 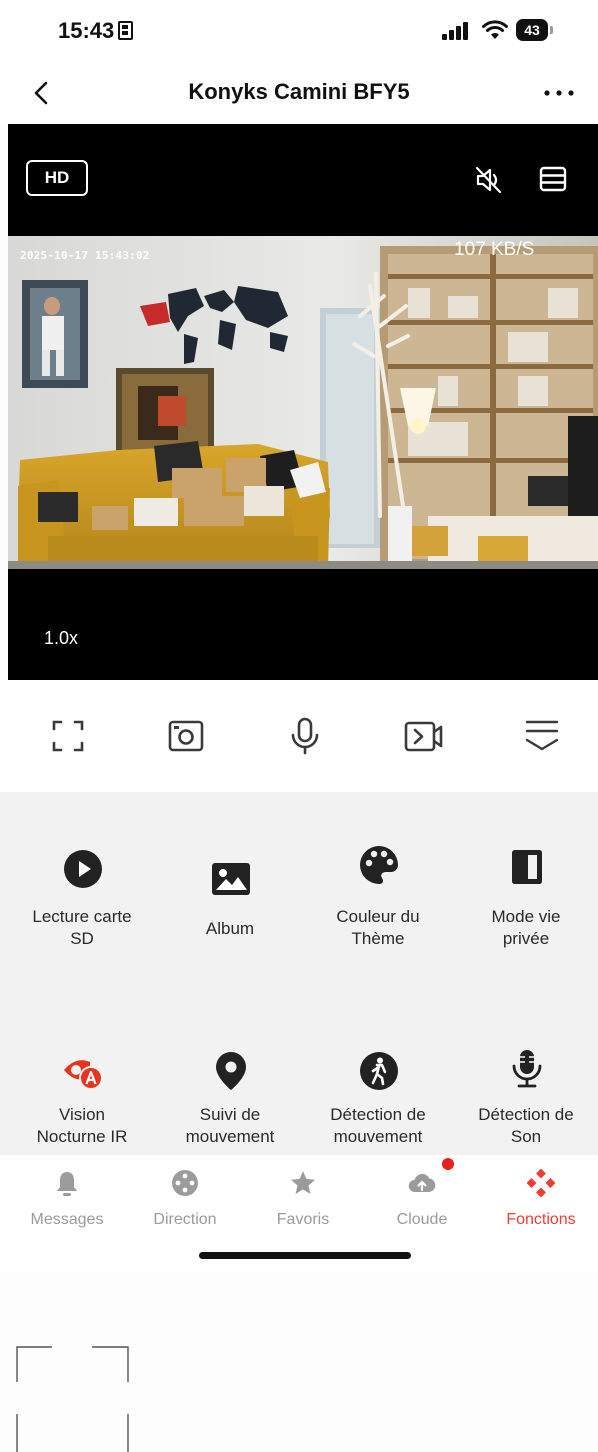 I want to click on fullscreen-icon, so click(x=68, y=736).